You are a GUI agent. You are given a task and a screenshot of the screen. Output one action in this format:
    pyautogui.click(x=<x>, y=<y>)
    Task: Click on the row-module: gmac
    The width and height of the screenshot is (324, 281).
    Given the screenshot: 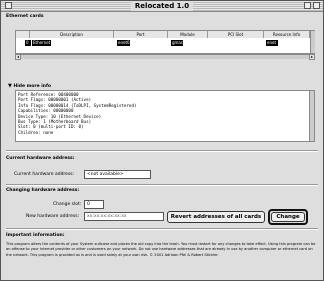 What is the action you would take?
    pyautogui.click(x=177, y=43)
    